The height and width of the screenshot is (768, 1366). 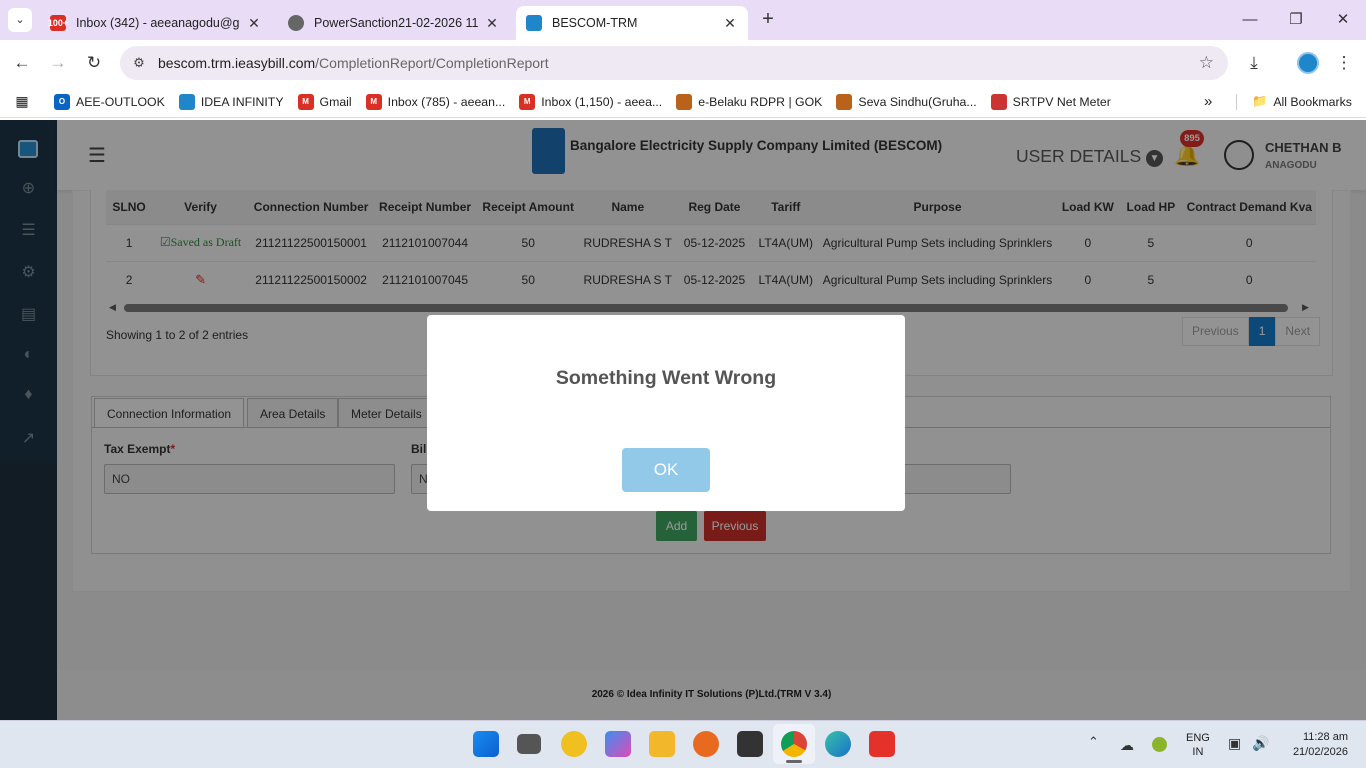 What do you see at coordinates (1308, 63) in the screenshot?
I see `profile-avatar` at bounding box center [1308, 63].